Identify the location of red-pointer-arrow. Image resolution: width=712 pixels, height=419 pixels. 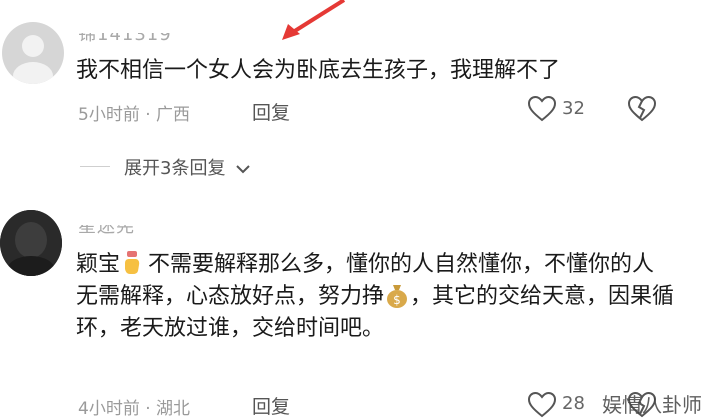
(314, 20).